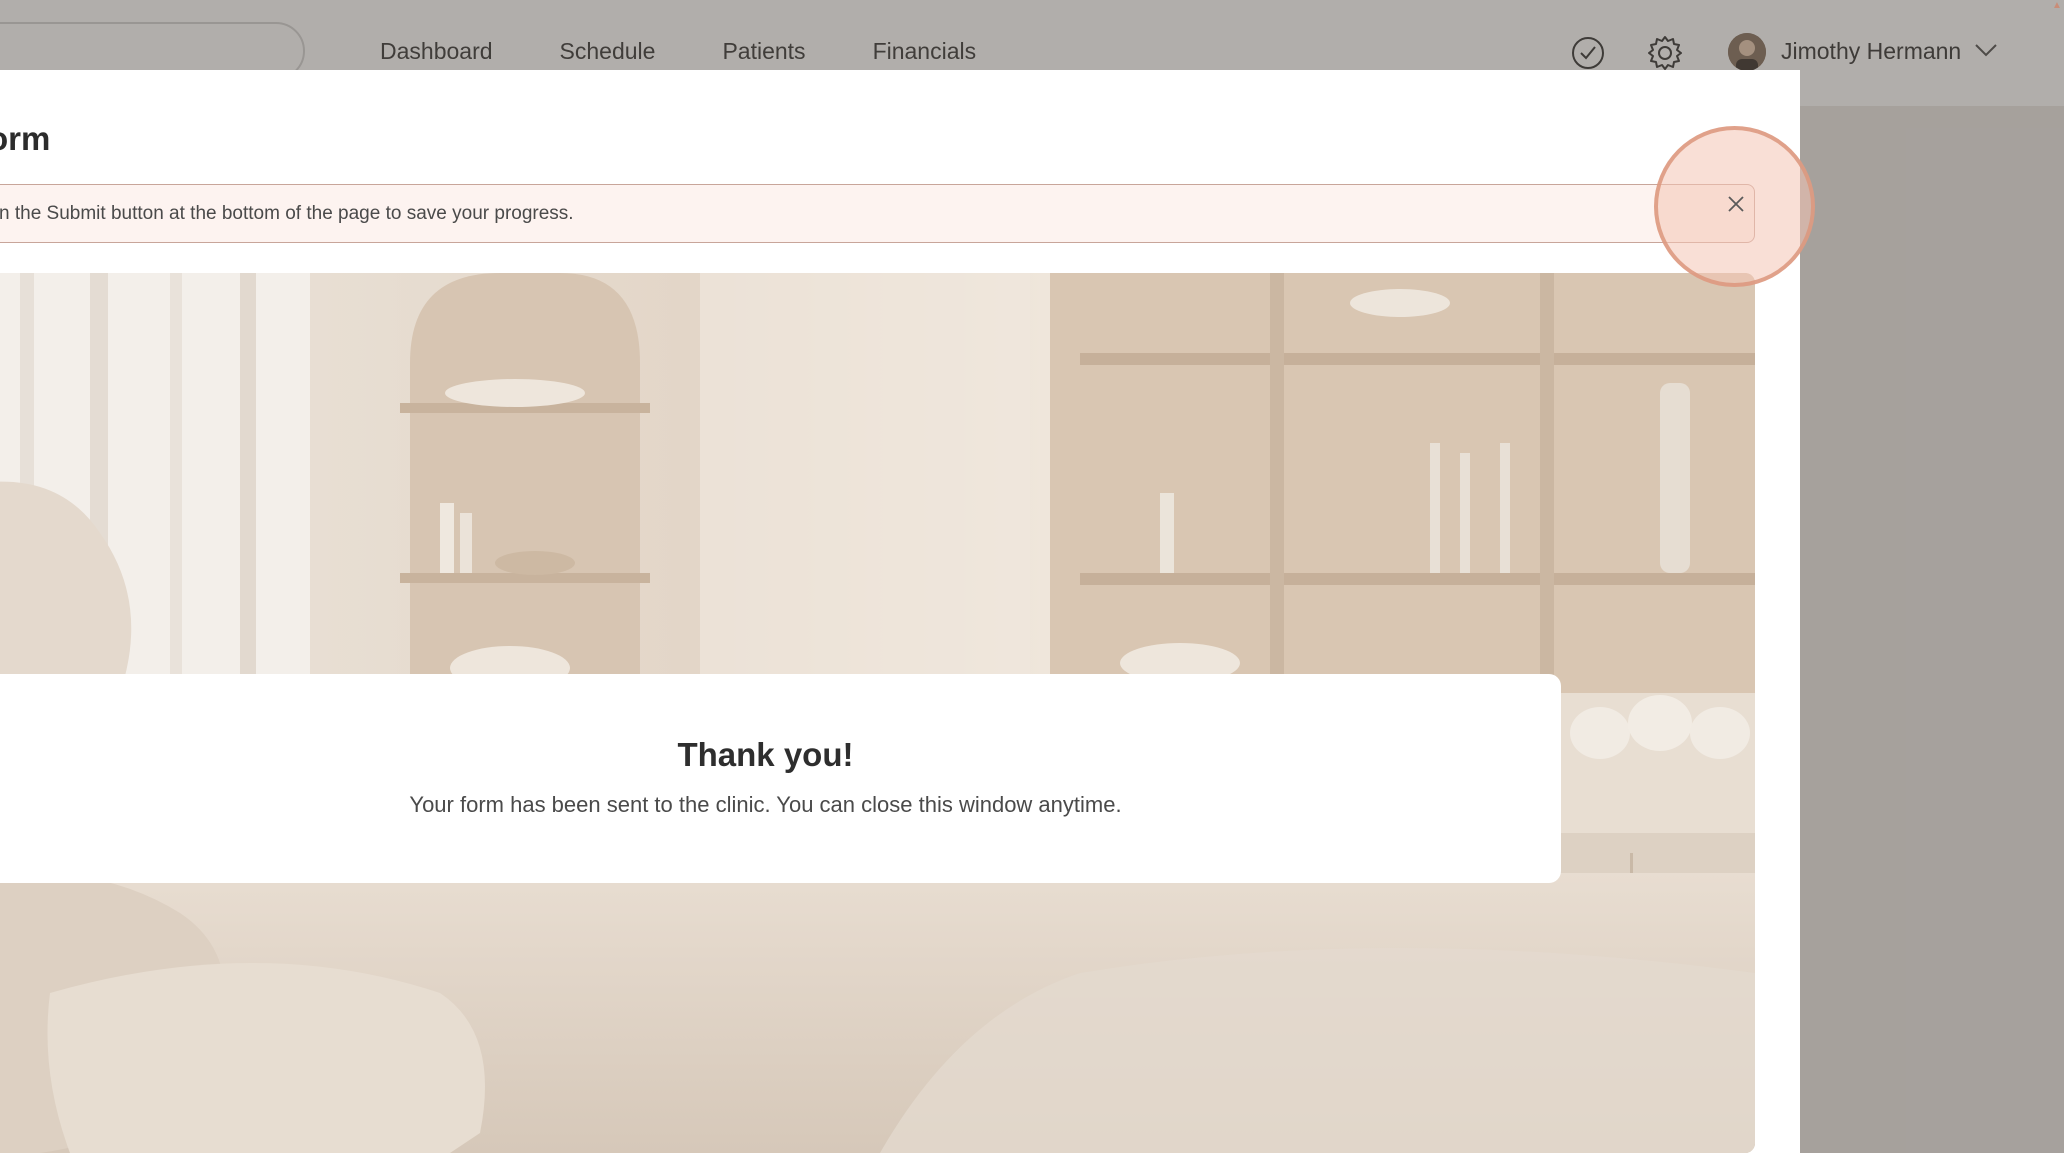 The height and width of the screenshot is (1153, 2064). What do you see at coordinates (2057, 5) in the screenshot?
I see `scroll-up-arrow-icon: ▲` at bounding box center [2057, 5].